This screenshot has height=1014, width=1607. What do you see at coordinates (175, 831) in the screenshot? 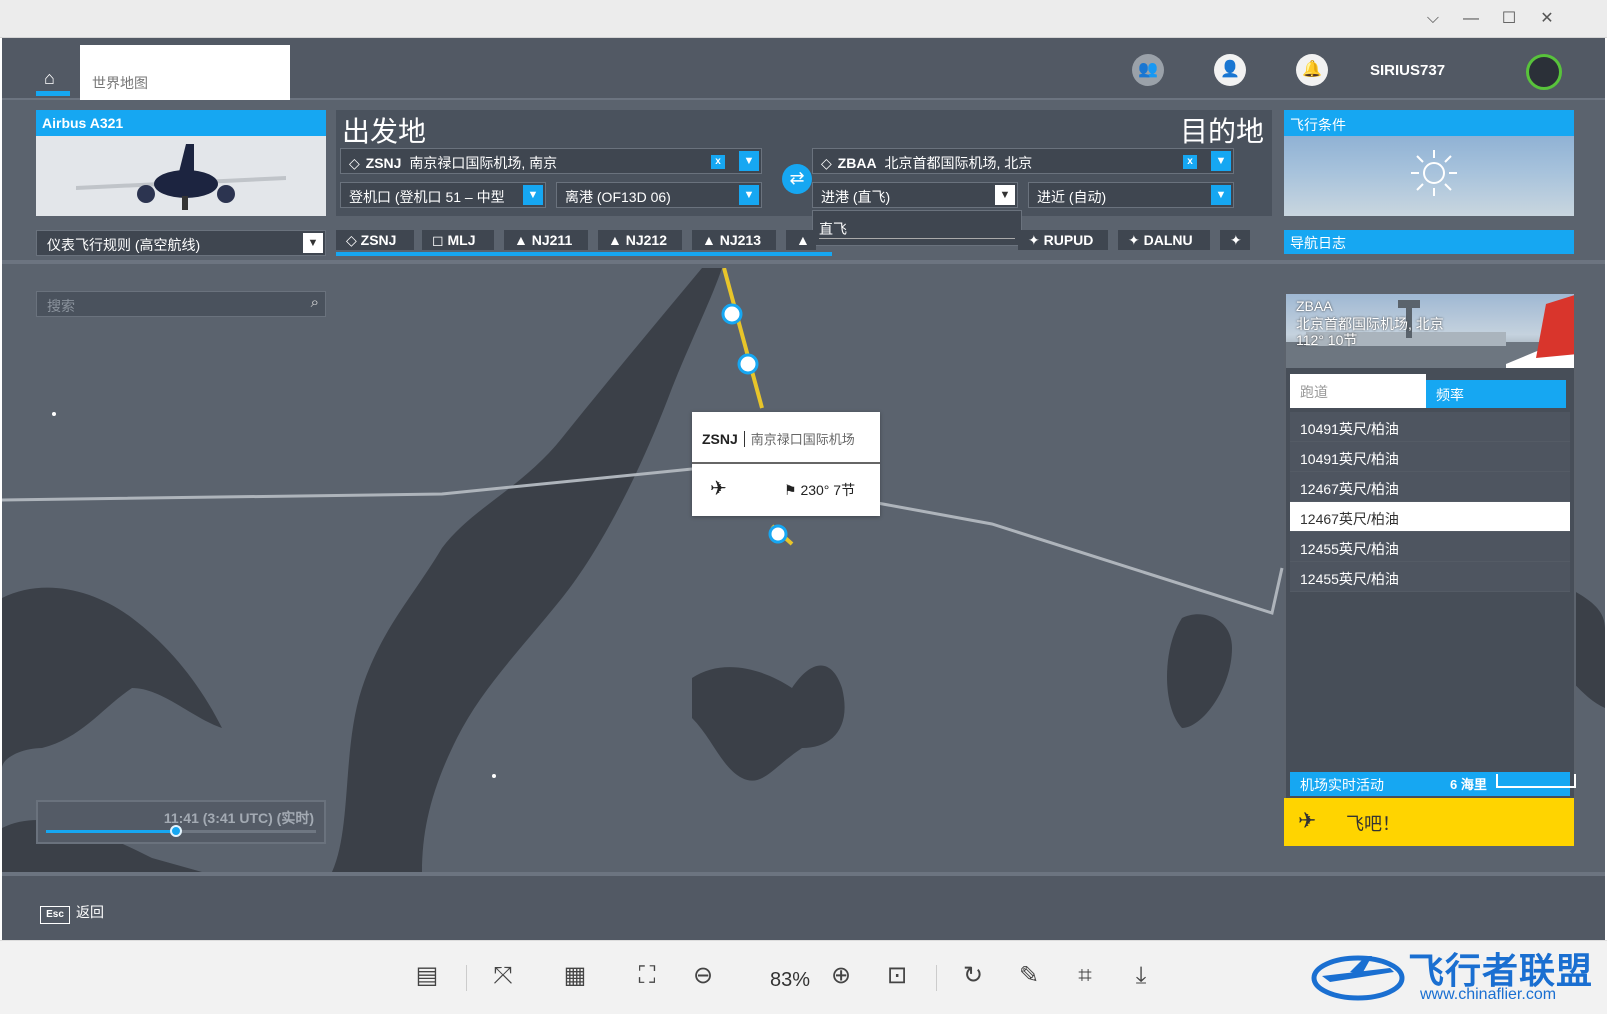
I see `time-slider-handle` at bounding box center [175, 831].